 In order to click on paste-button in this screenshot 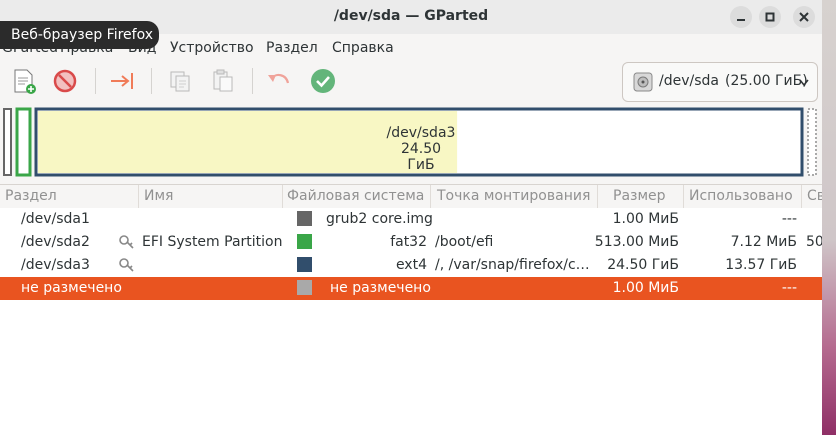, I will do `click(223, 81)`.